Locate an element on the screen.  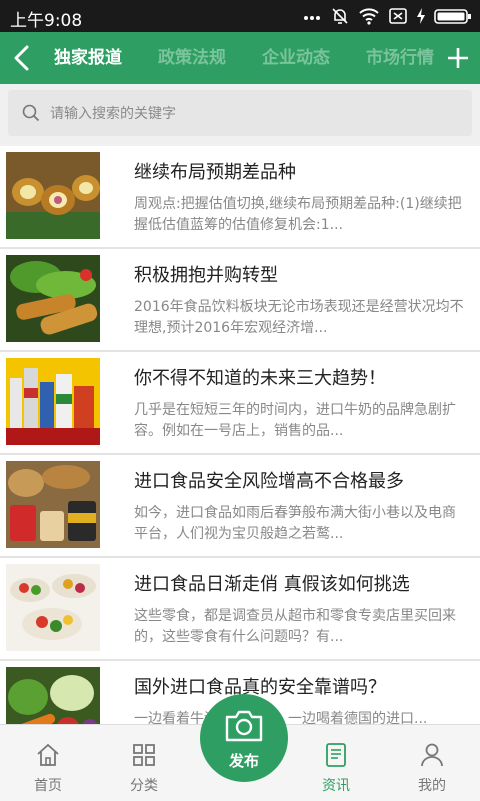
tab-mine: 我的 is located at coordinates (432, 763).